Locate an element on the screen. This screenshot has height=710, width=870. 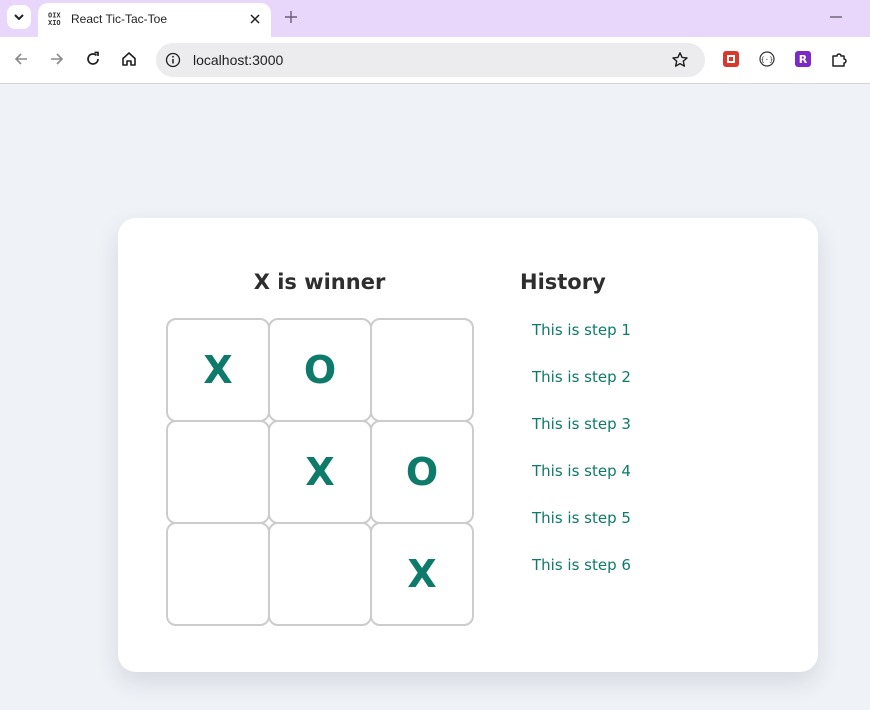
reload-button is located at coordinates (93, 59).